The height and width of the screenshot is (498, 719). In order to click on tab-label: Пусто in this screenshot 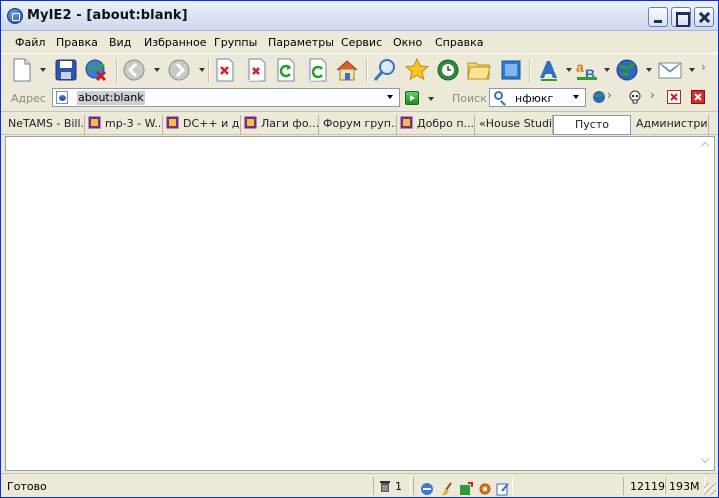, I will do `click(592, 124)`.